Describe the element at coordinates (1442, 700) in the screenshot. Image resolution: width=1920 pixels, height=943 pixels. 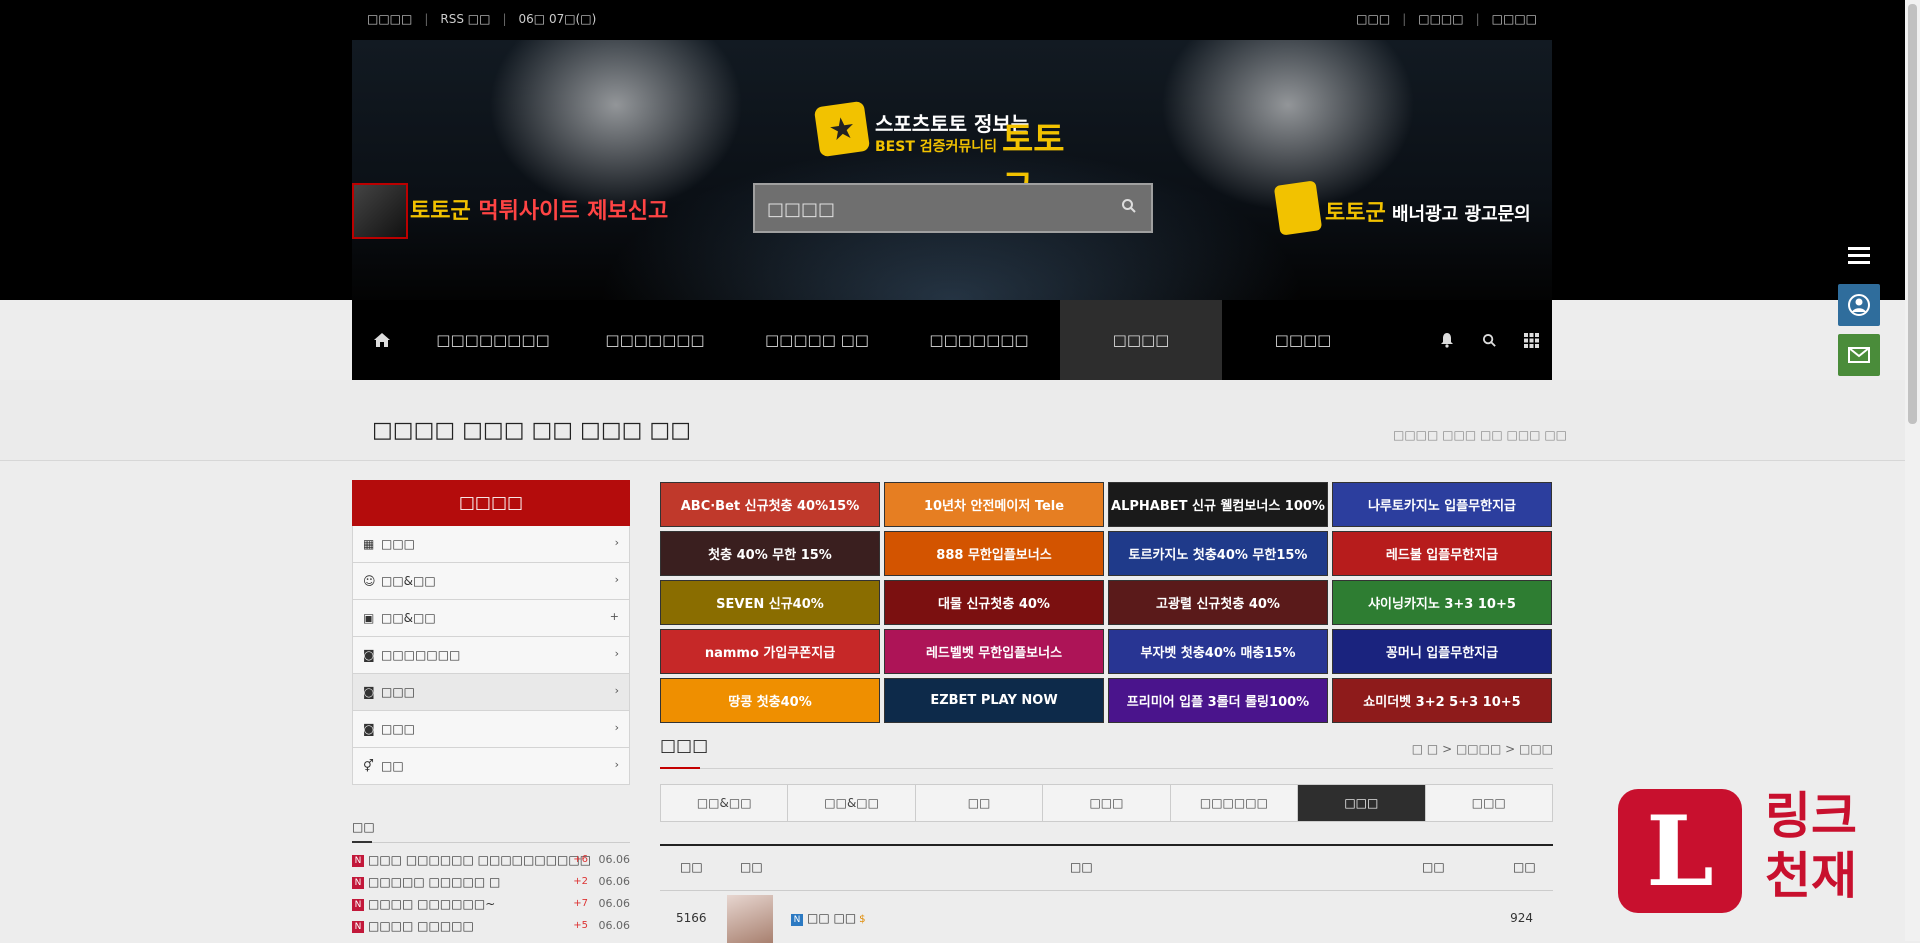
I see `ad-banner: 쇼미더벳 3+2 5+3 10+5` at that location.